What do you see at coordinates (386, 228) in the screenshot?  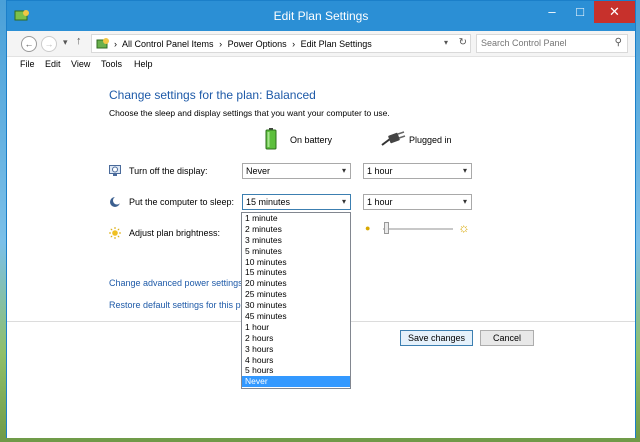 I see `brightness-slider-thumb` at bounding box center [386, 228].